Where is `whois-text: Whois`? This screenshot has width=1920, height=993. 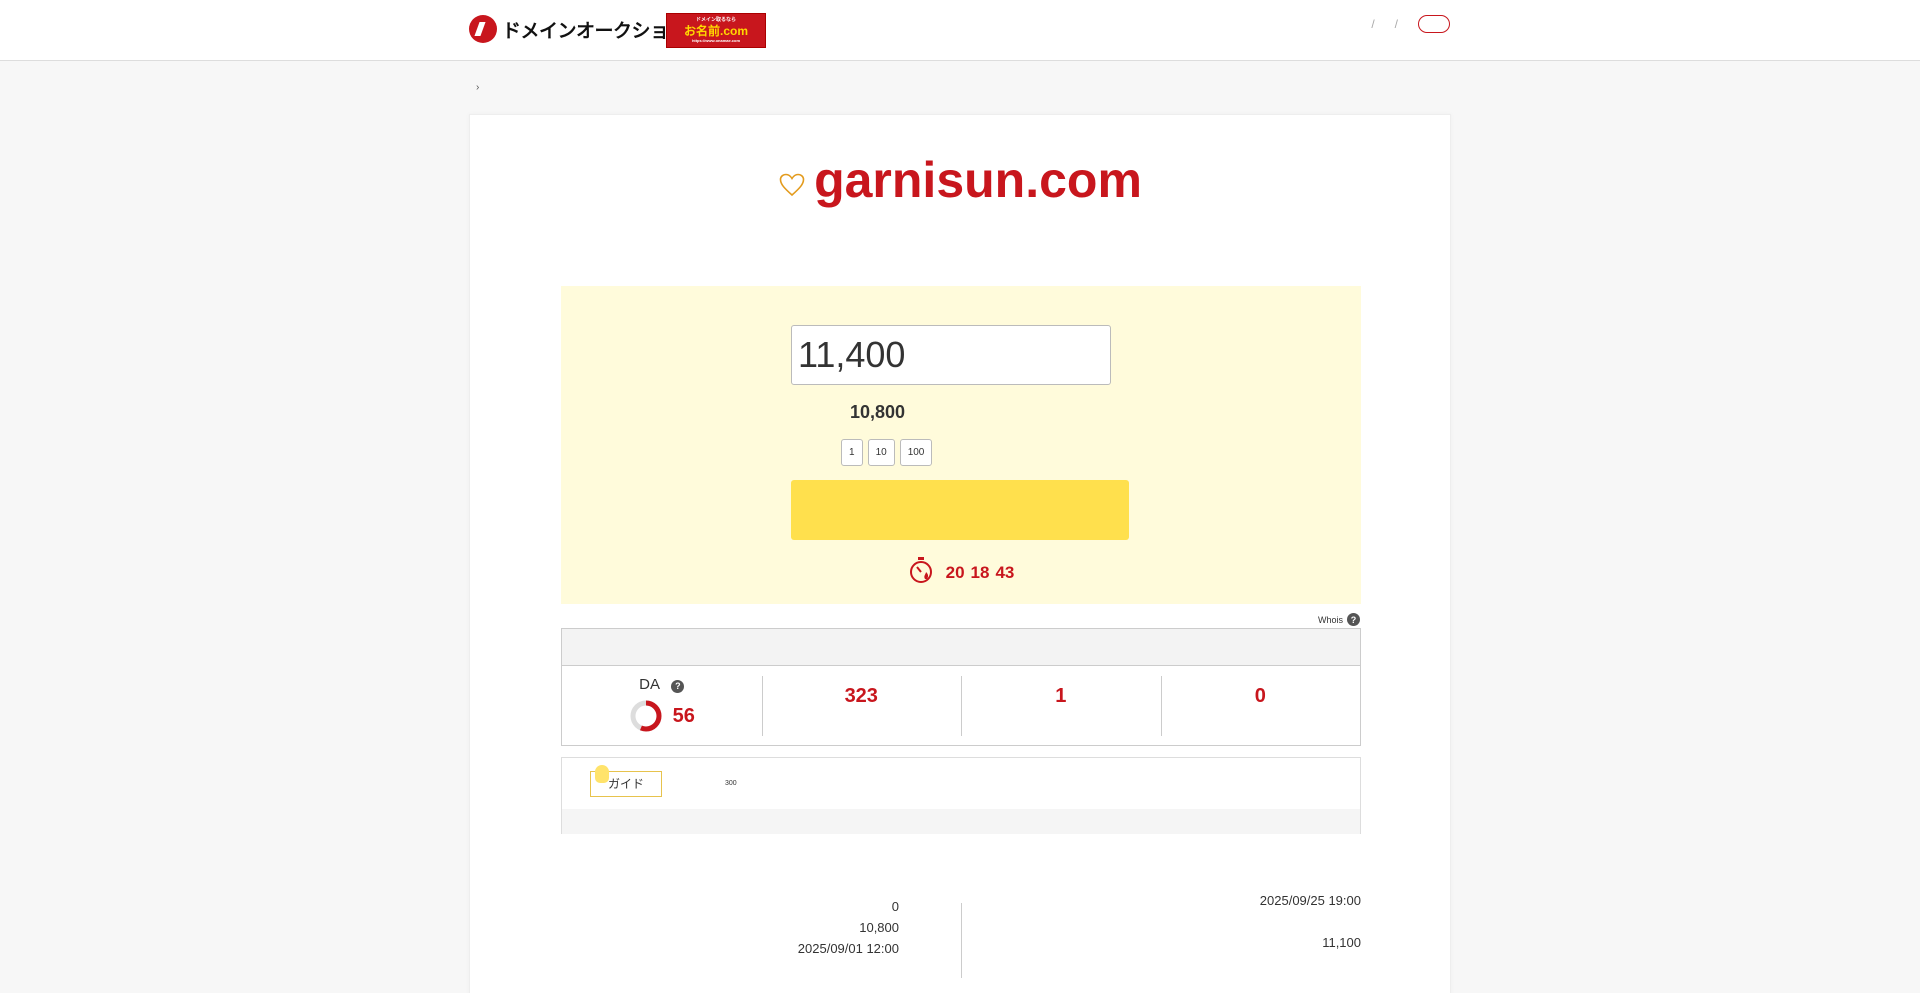 whois-text: Whois is located at coordinates (1330, 619).